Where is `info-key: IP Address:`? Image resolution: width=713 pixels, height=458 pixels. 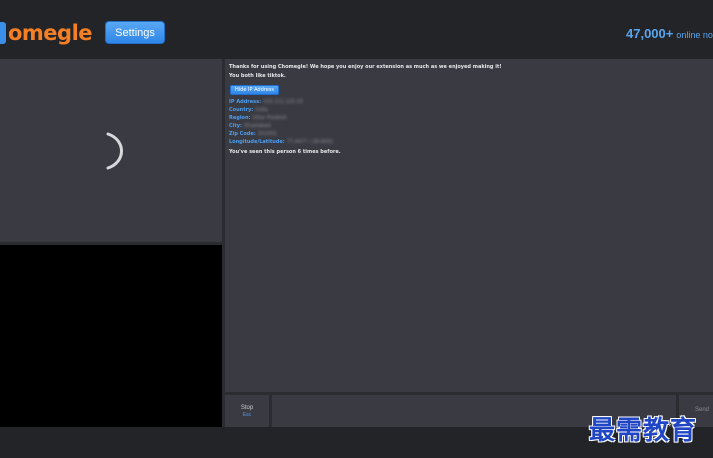
info-key: IP Address: is located at coordinates (245, 102).